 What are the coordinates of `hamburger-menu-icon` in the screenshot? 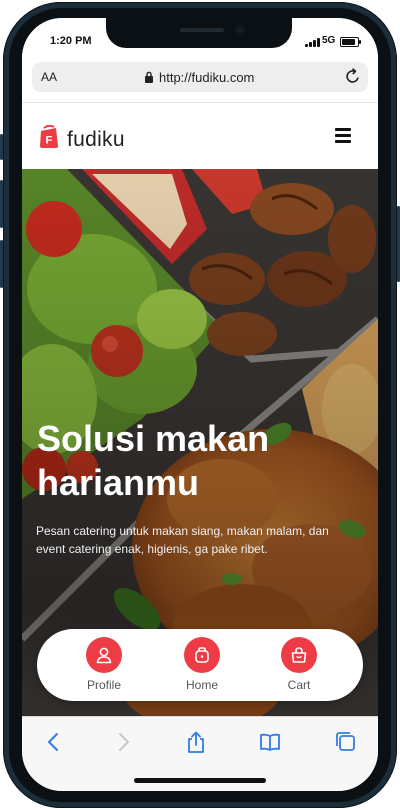 It's located at (343, 135).